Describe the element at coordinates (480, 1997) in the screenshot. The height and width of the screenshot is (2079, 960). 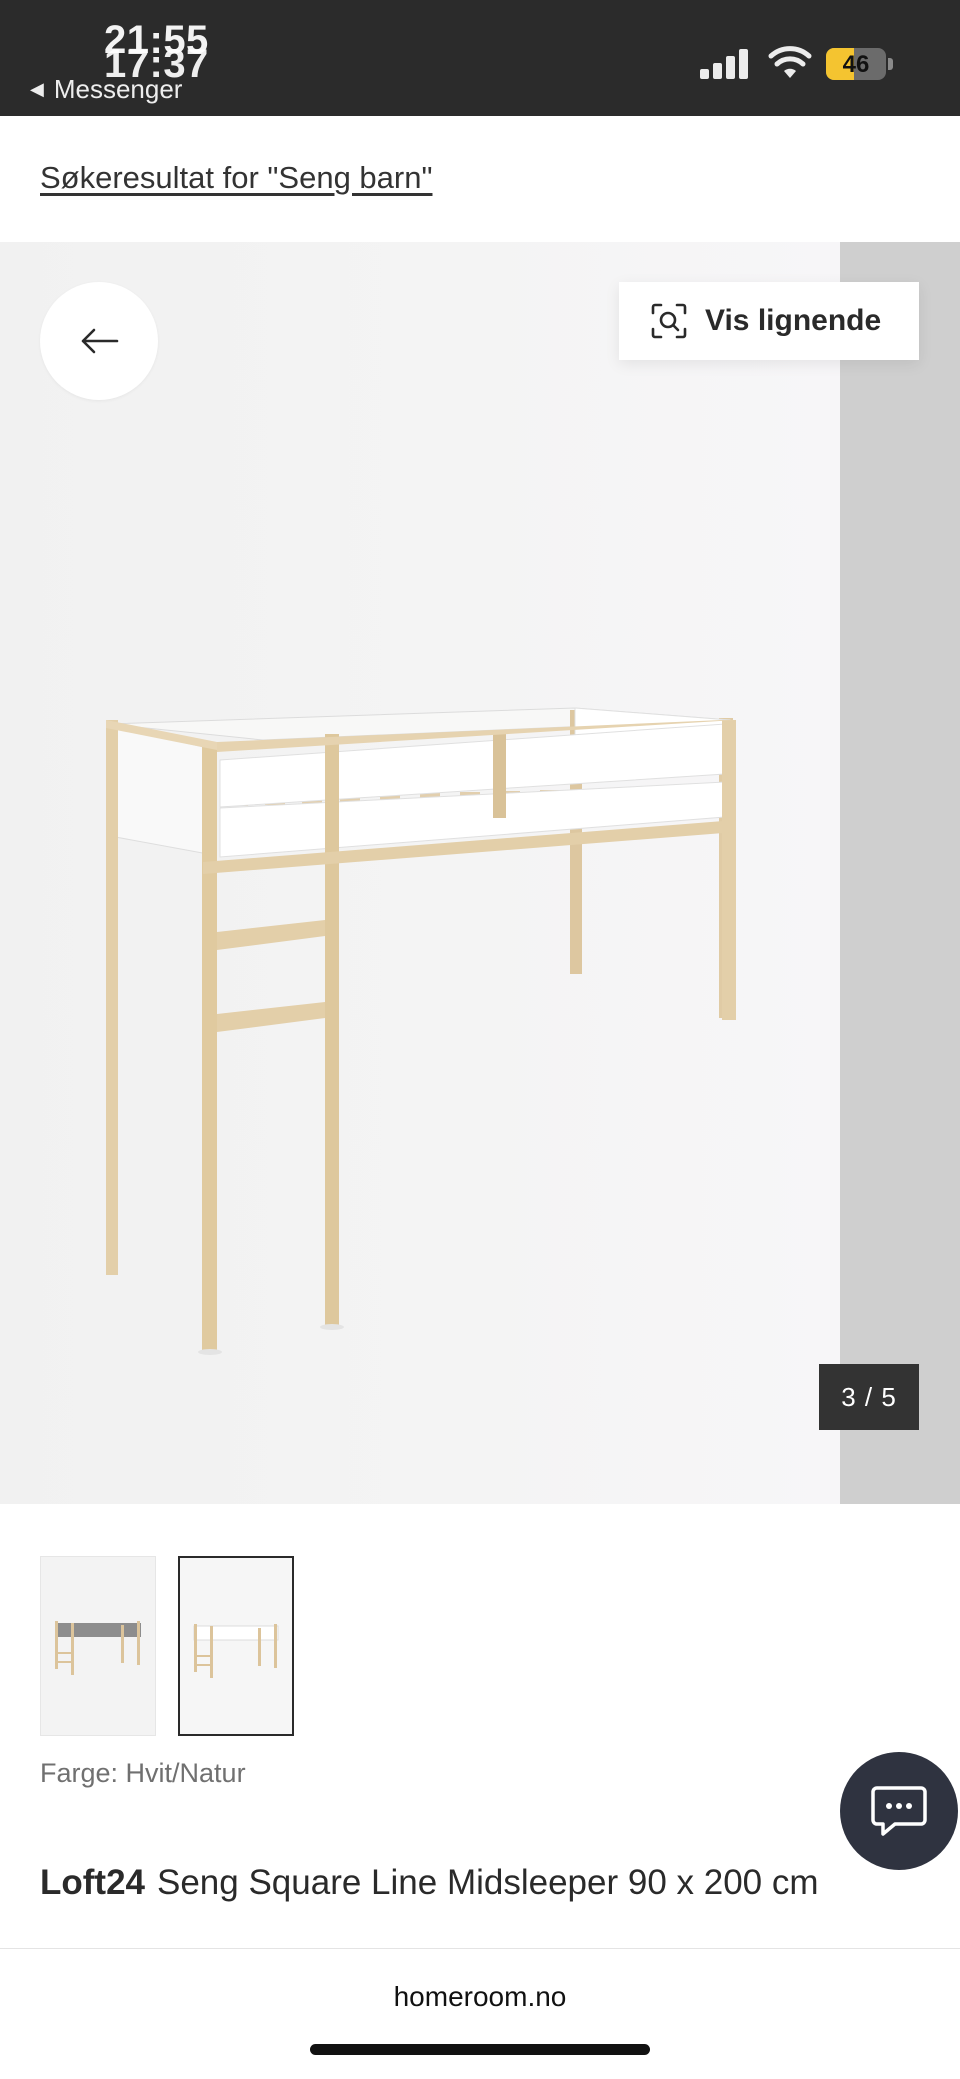
I see `url-text: homeroom.no` at that location.